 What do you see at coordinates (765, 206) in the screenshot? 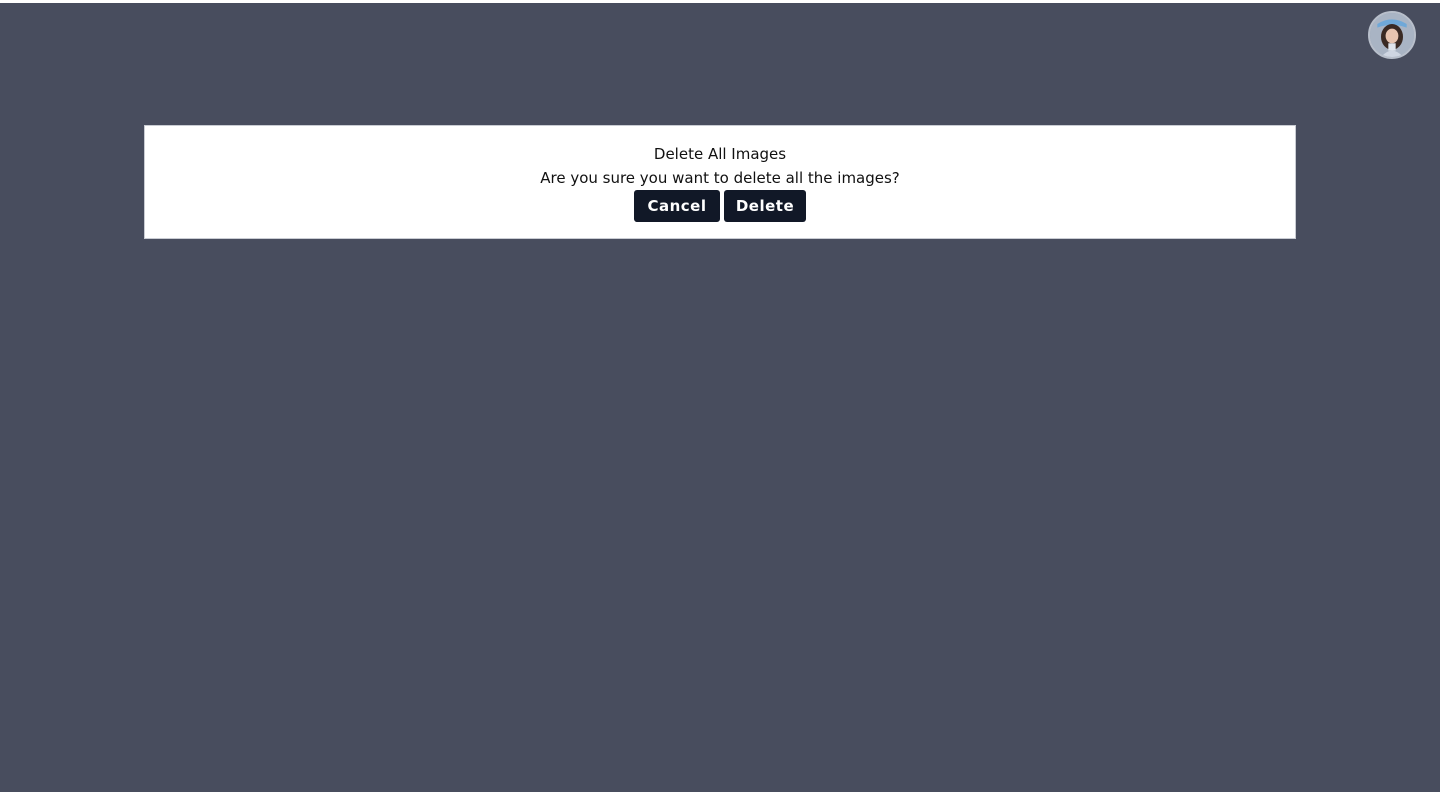
I see `delete-button: Delete` at bounding box center [765, 206].